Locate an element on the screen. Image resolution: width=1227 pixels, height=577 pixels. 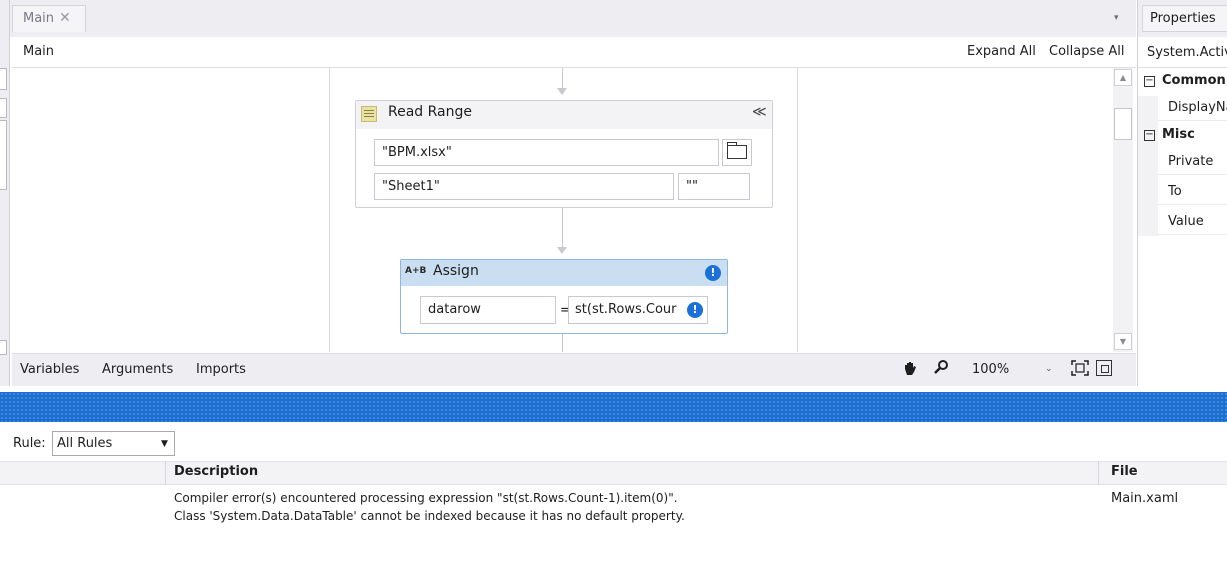
tab-main: Main ✕ is located at coordinates (49, 18).